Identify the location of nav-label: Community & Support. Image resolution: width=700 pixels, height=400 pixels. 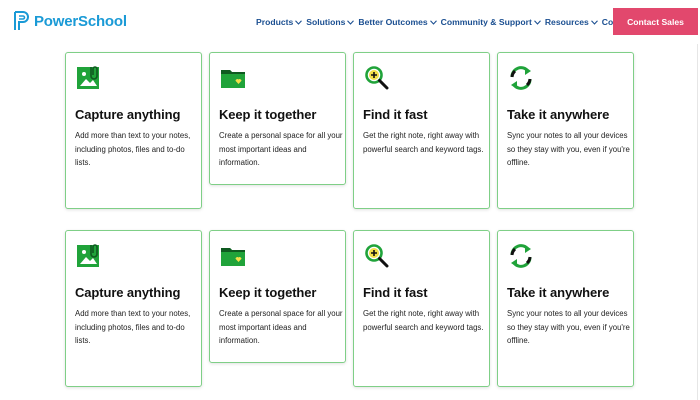
(486, 22).